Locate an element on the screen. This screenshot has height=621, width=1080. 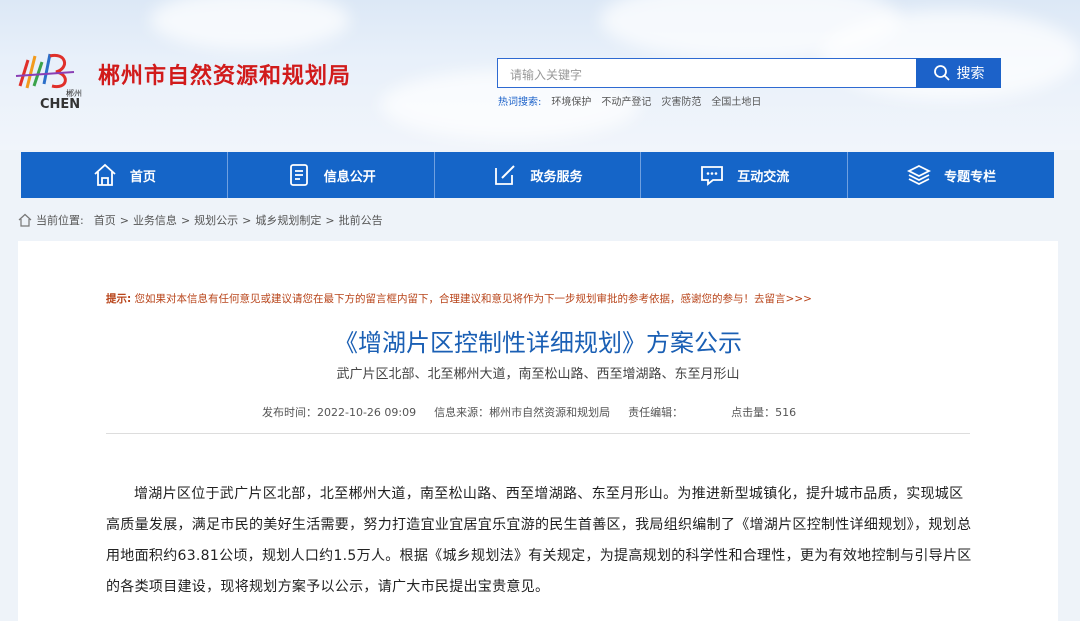
click-count: 点击量：516 is located at coordinates (764, 412).